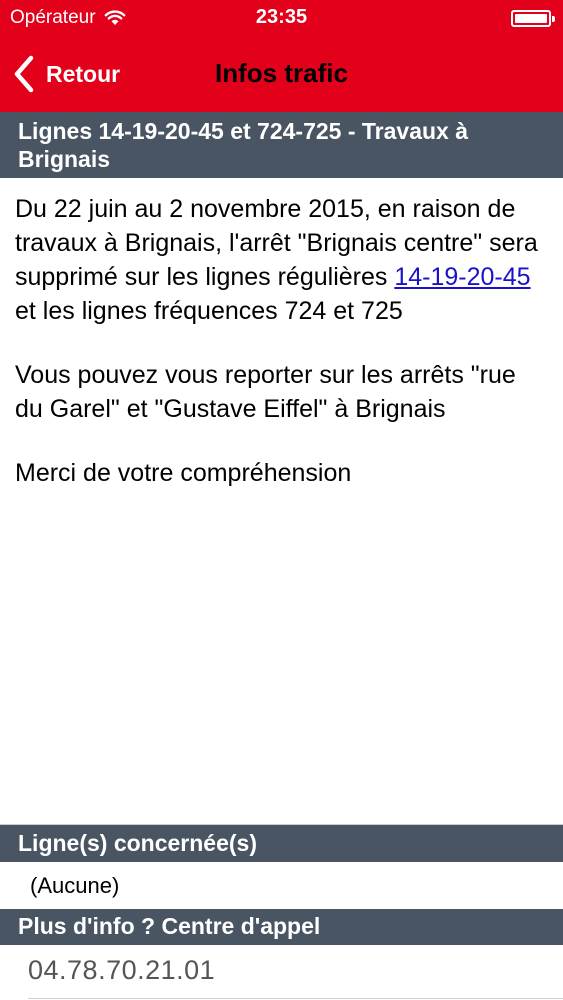  Describe the element at coordinates (533, 18) in the screenshot. I see `battery-icon` at that location.